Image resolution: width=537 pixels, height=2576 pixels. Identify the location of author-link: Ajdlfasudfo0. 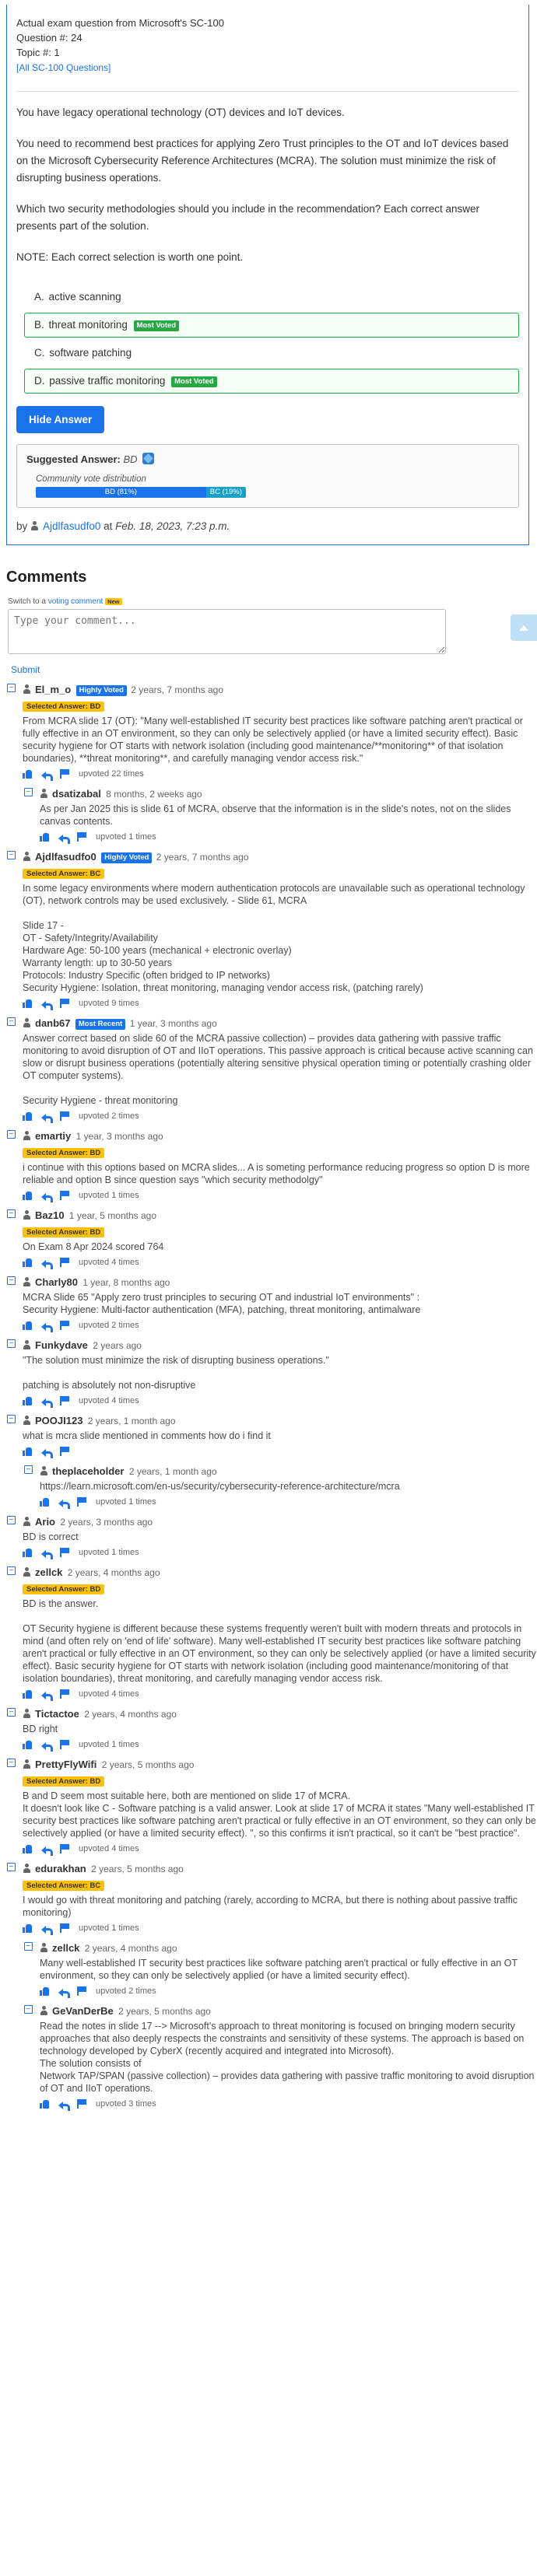
(65, 526).